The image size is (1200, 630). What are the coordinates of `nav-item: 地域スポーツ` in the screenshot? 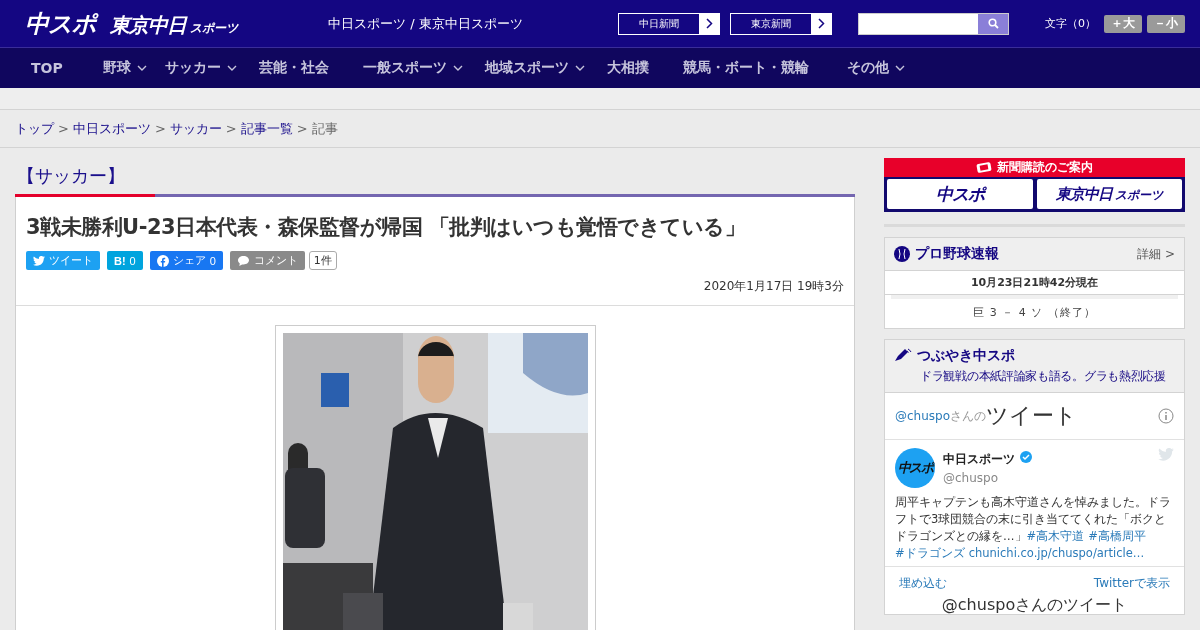 It's located at (534, 68).